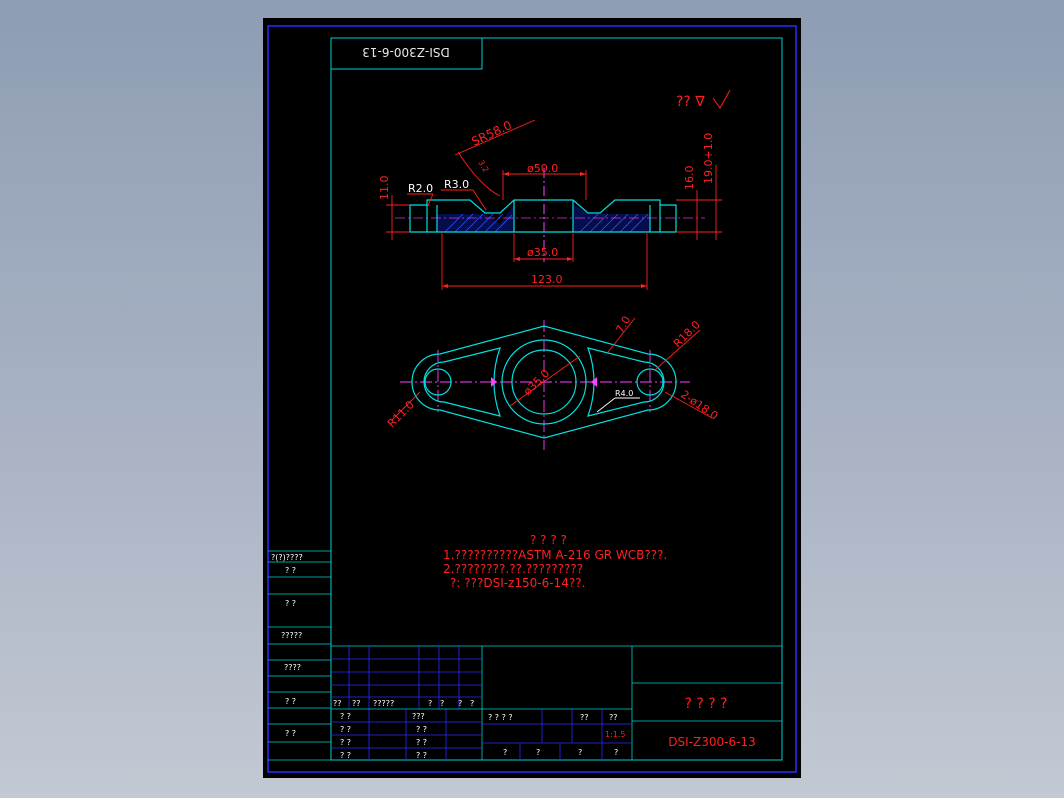 This screenshot has width=1064, height=798. What do you see at coordinates (580, 752) in the screenshot?
I see `bottom-cell-2: ?` at bounding box center [580, 752].